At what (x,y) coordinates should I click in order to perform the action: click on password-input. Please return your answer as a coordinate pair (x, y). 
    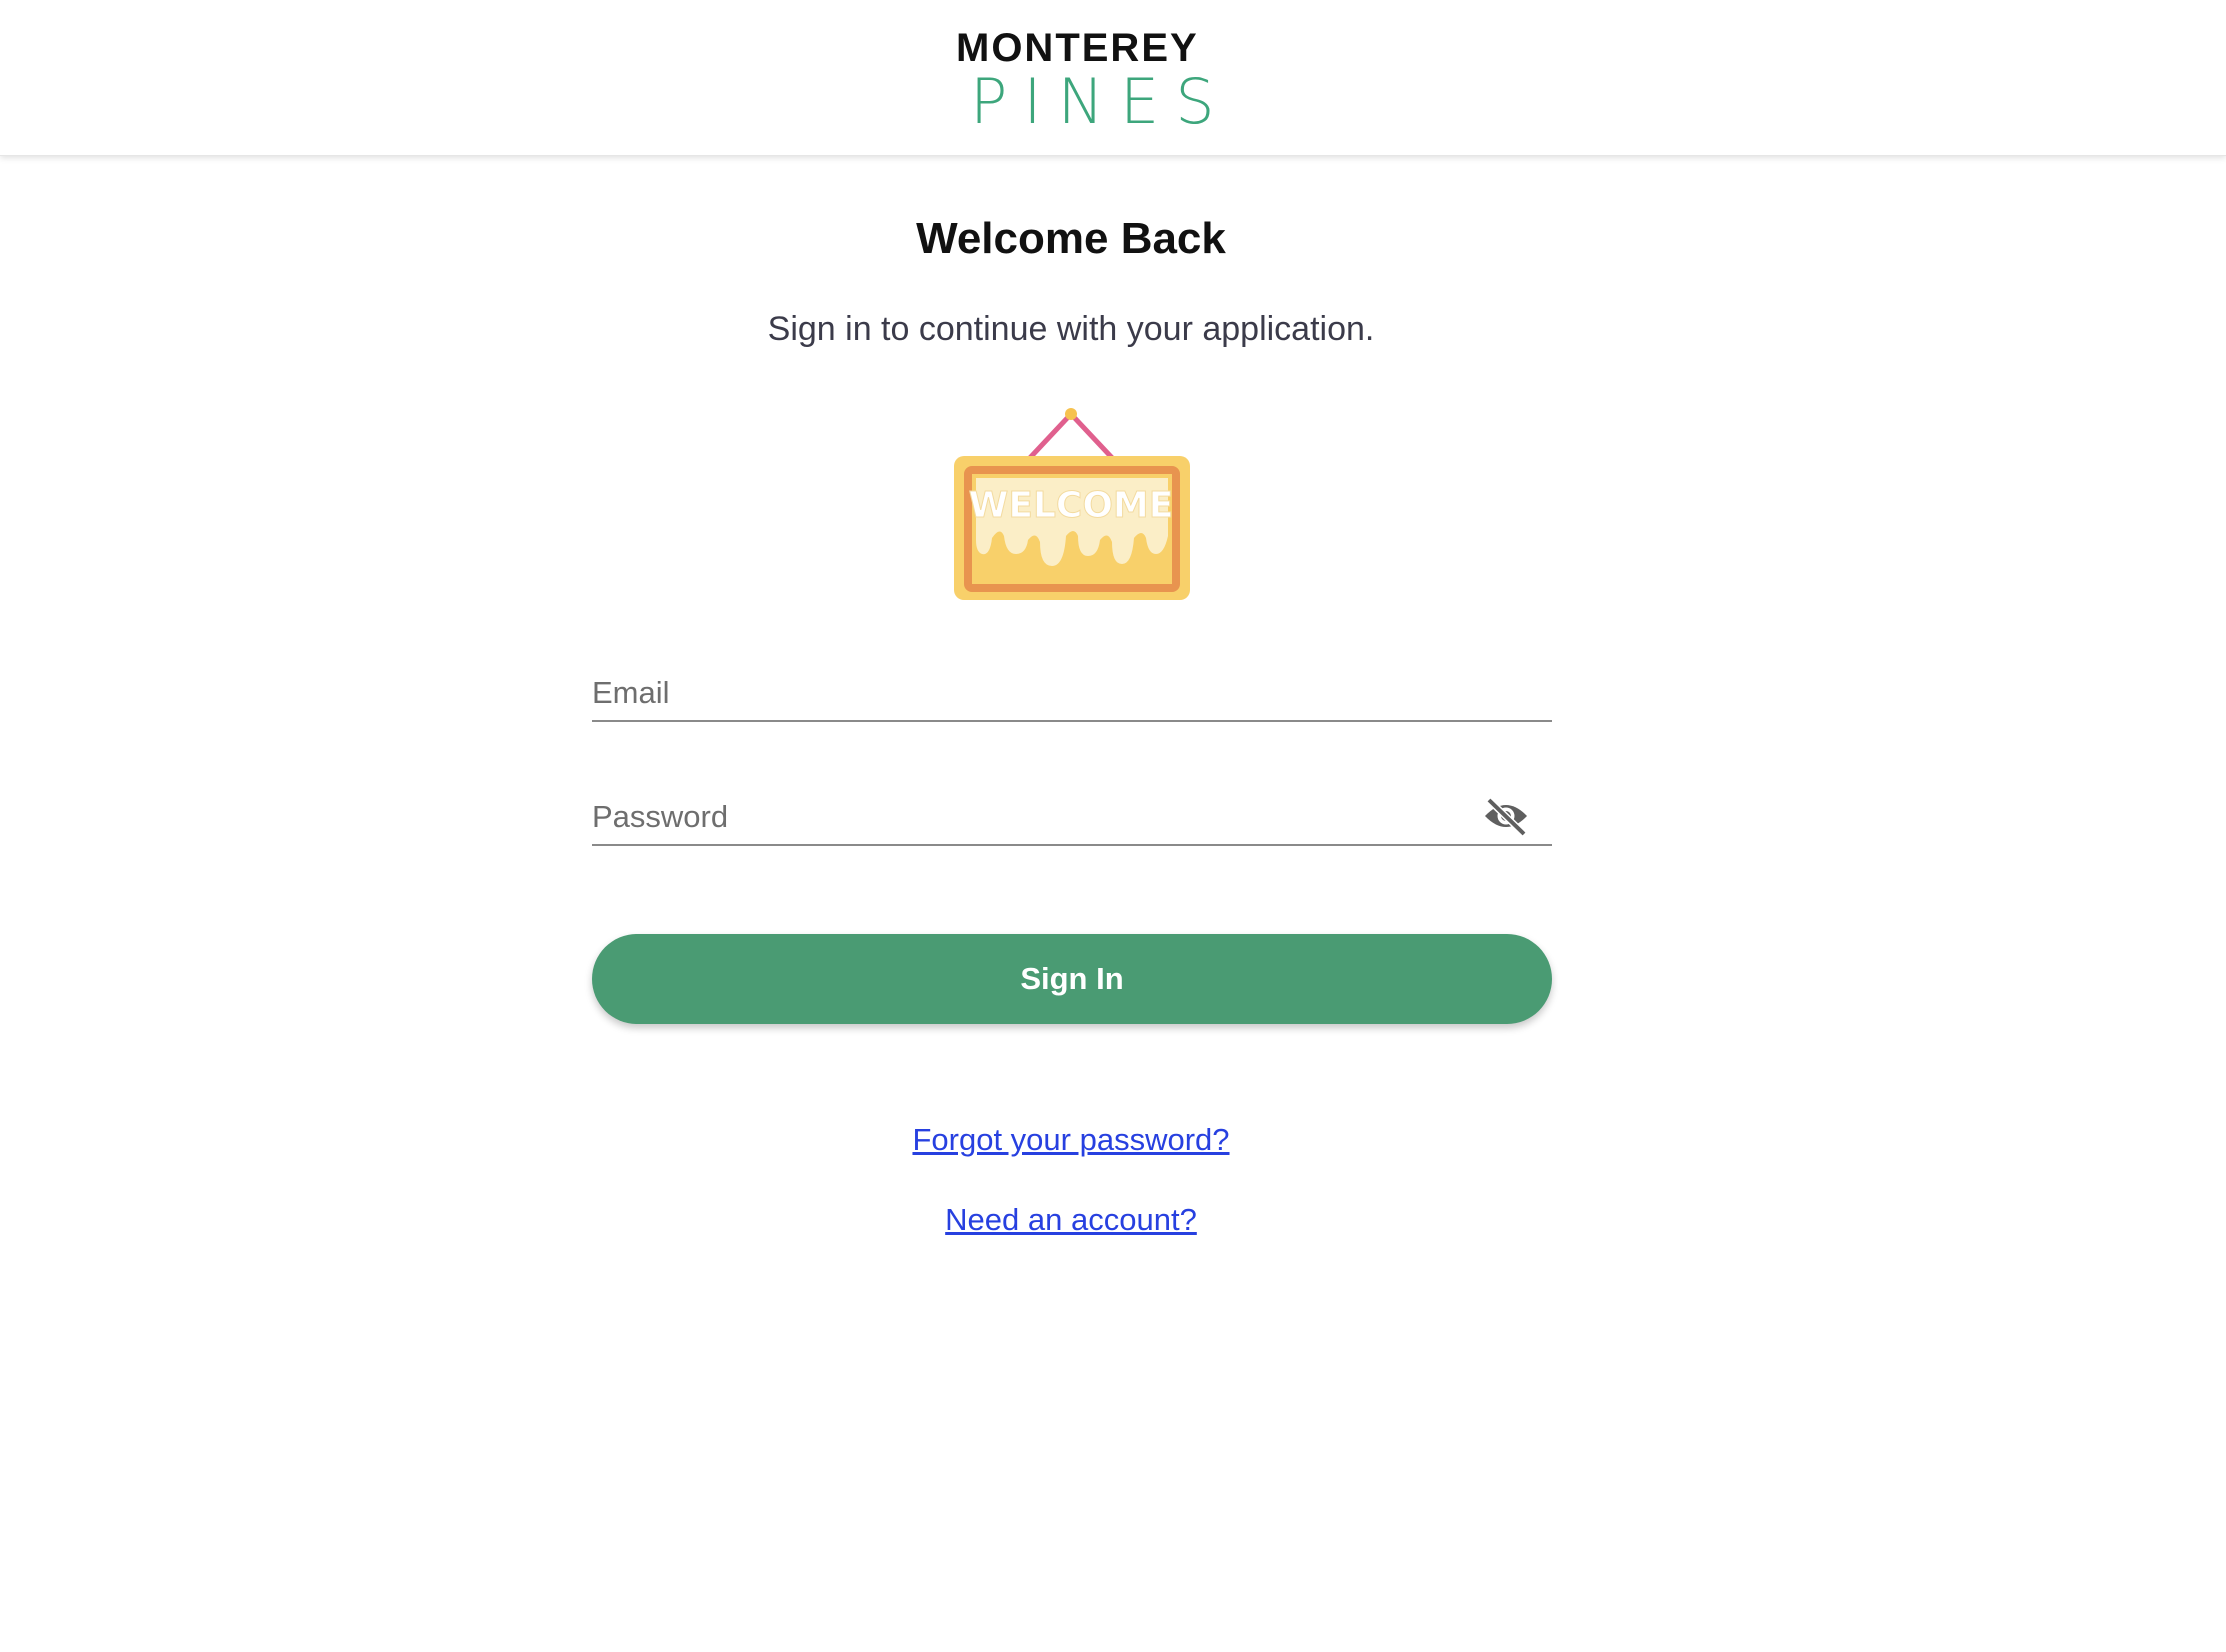
    Looking at the image, I should click on (1072, 810).